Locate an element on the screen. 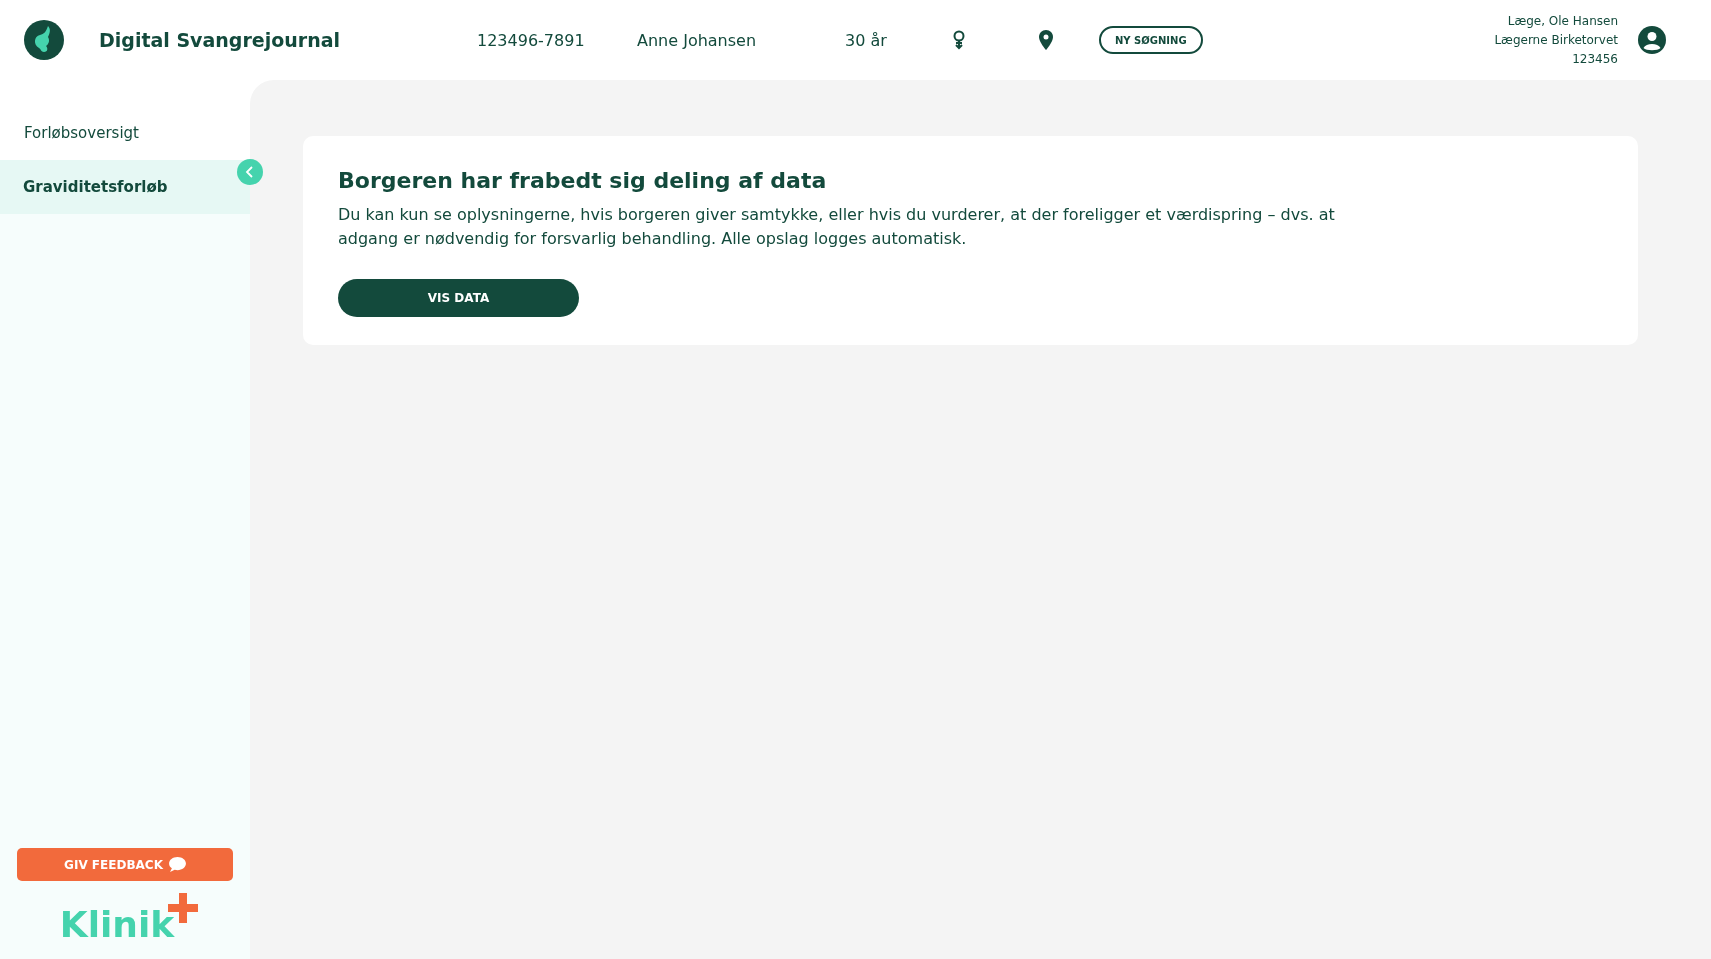  patient-age: 30 år is located at coordinates (866, 40).